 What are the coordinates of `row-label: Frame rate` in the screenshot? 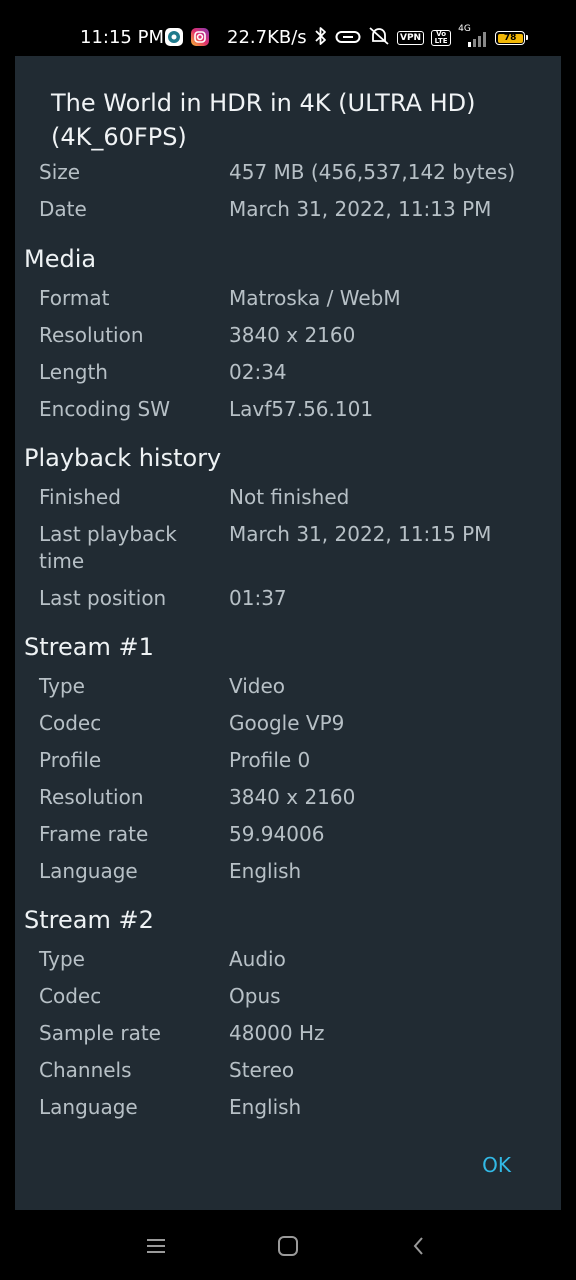 It's located at (94, 834).